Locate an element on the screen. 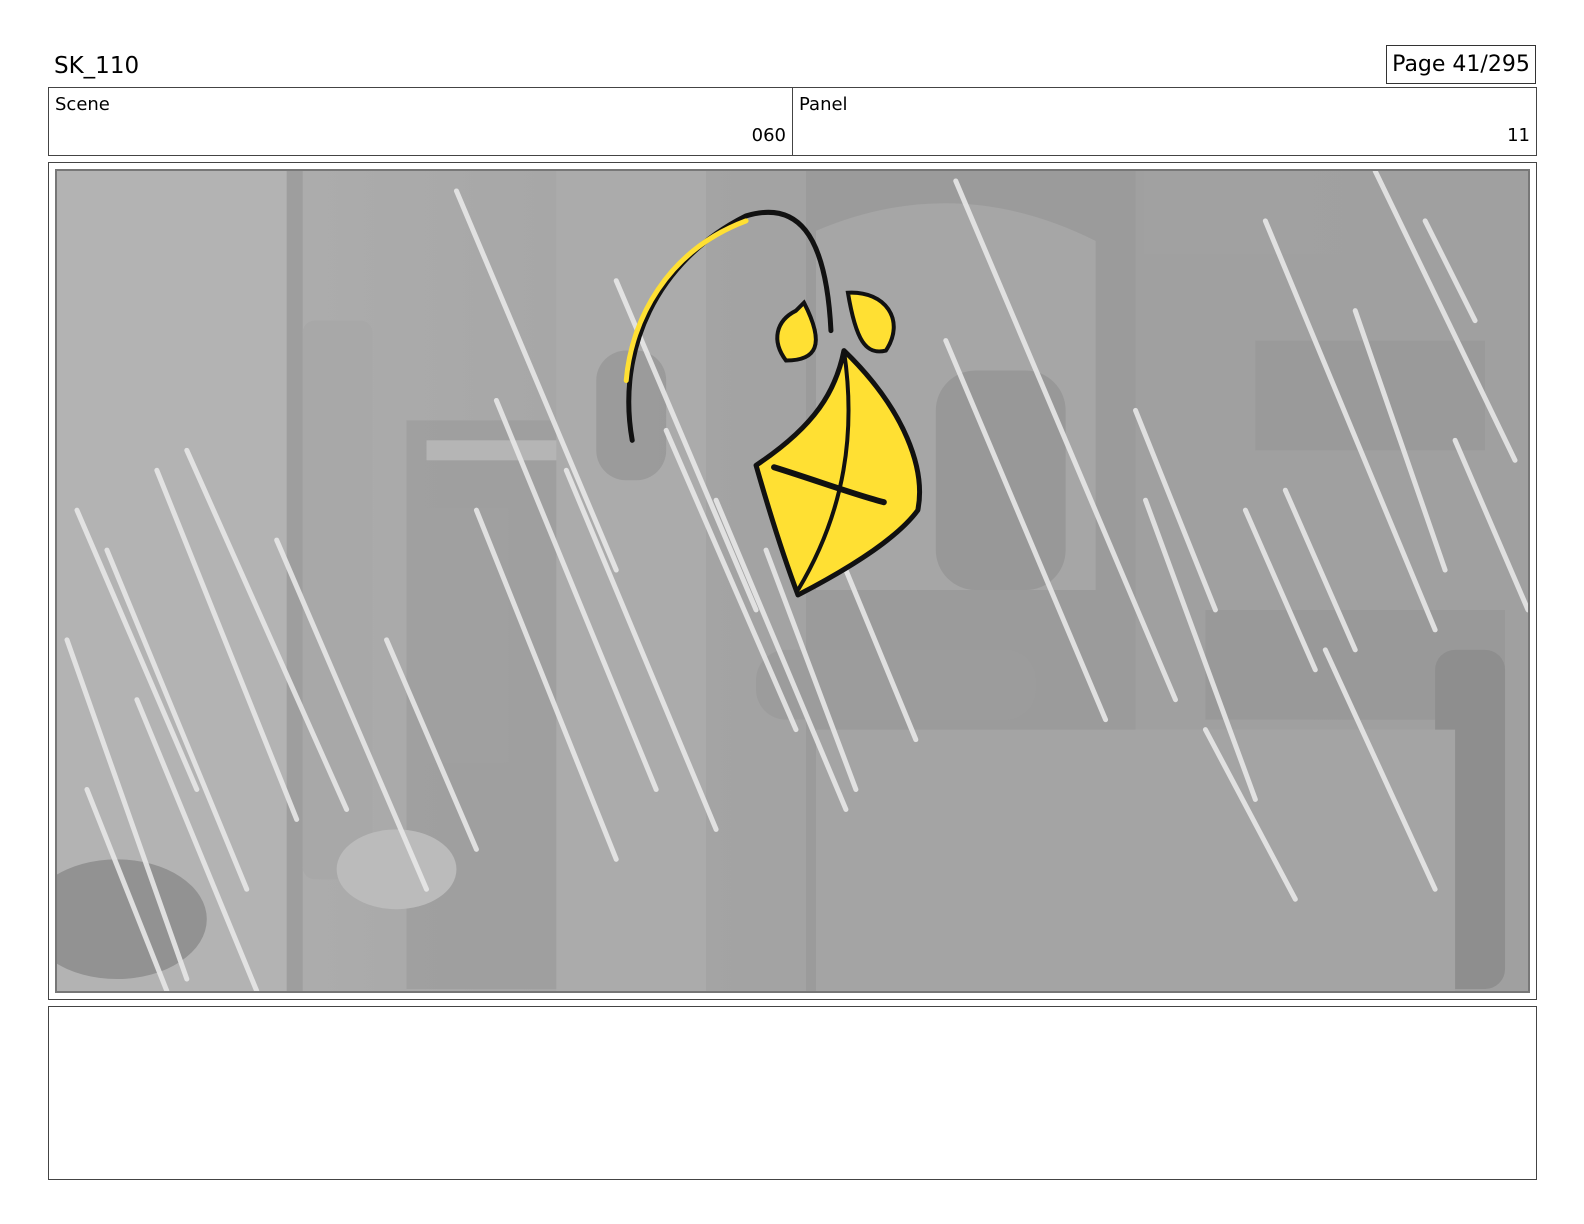 The image size is (1584, 1224). project-title: SK_110 is located at coordinates (97, 66).